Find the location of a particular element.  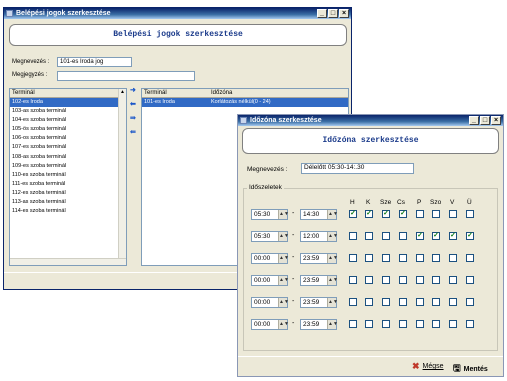

list-item: 112-es szoba terminál is located at coordinates (68, 193).